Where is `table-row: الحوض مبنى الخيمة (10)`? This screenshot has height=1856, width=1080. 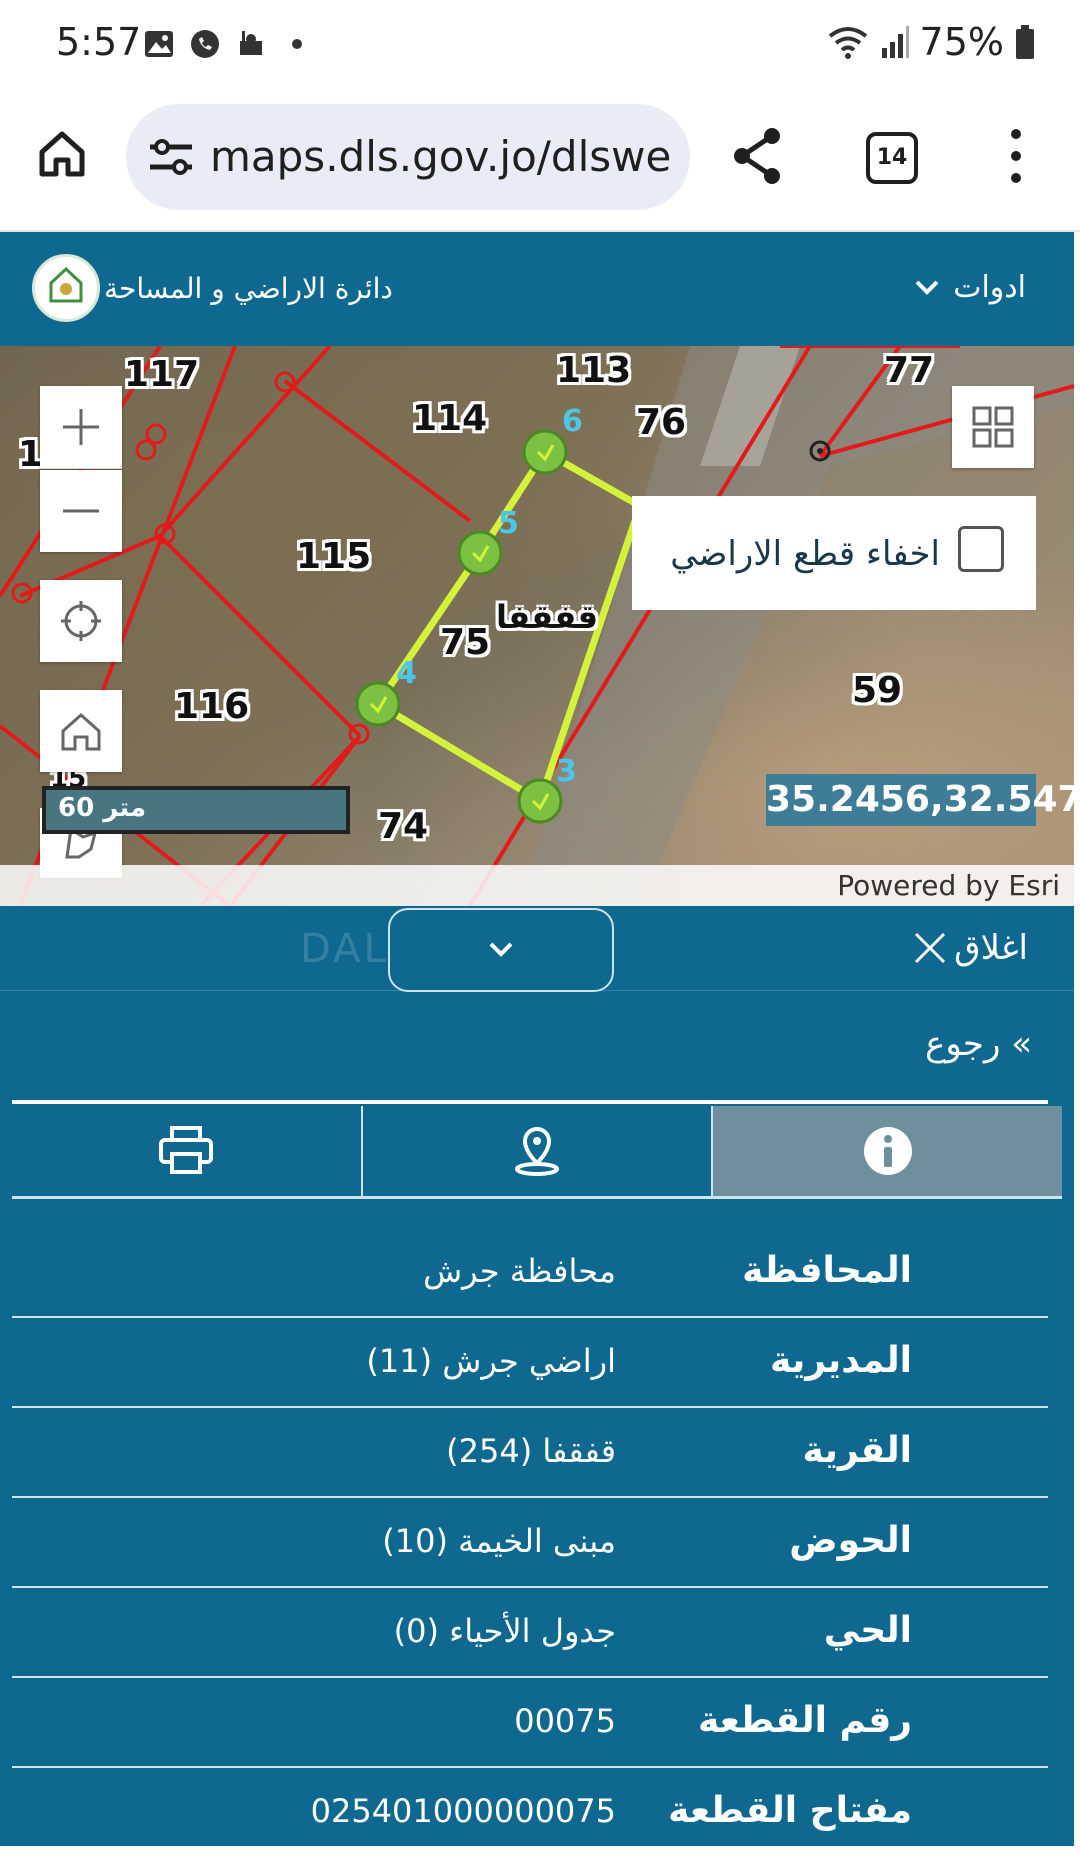
table-row: الحوض مبنى الخيمة (10) is located at coordinates (530, 1543).